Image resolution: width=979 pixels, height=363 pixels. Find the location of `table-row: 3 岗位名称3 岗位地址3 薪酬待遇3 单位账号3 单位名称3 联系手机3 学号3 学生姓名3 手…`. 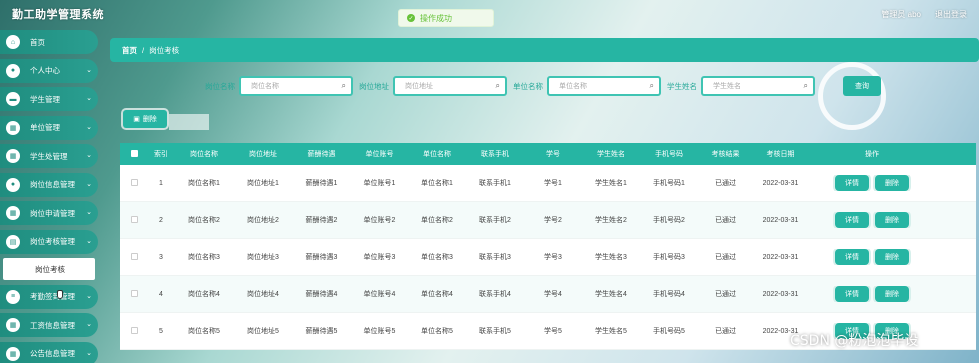

table-row: 3 岗位名称3 岗位地址3 薪酬待遇3 单位账号3 单位名称3 联系手机3 学号3 学生姓名3 手… is located at coordinates (548, 257).